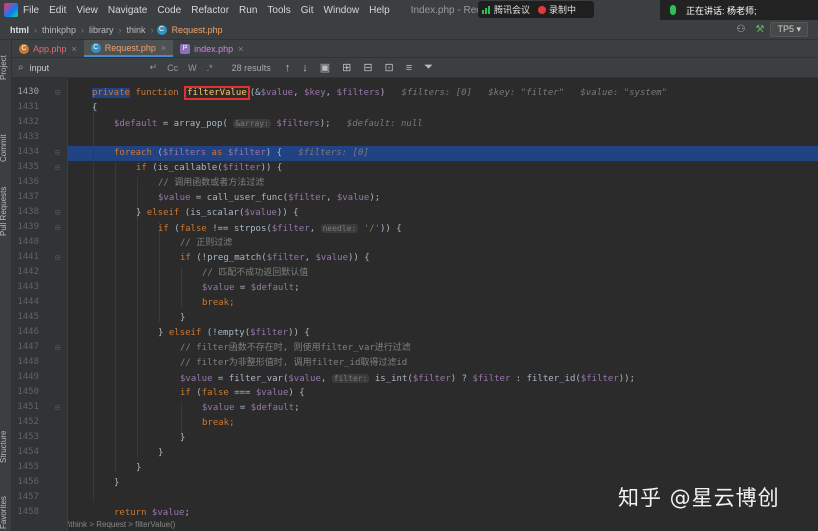 This screenshot has height=531, width=818. What do you see at coordinates (128, 48) in the screenshot?
I see `tab-request-php: C Request.php ×` at bounding box center [128, 48].